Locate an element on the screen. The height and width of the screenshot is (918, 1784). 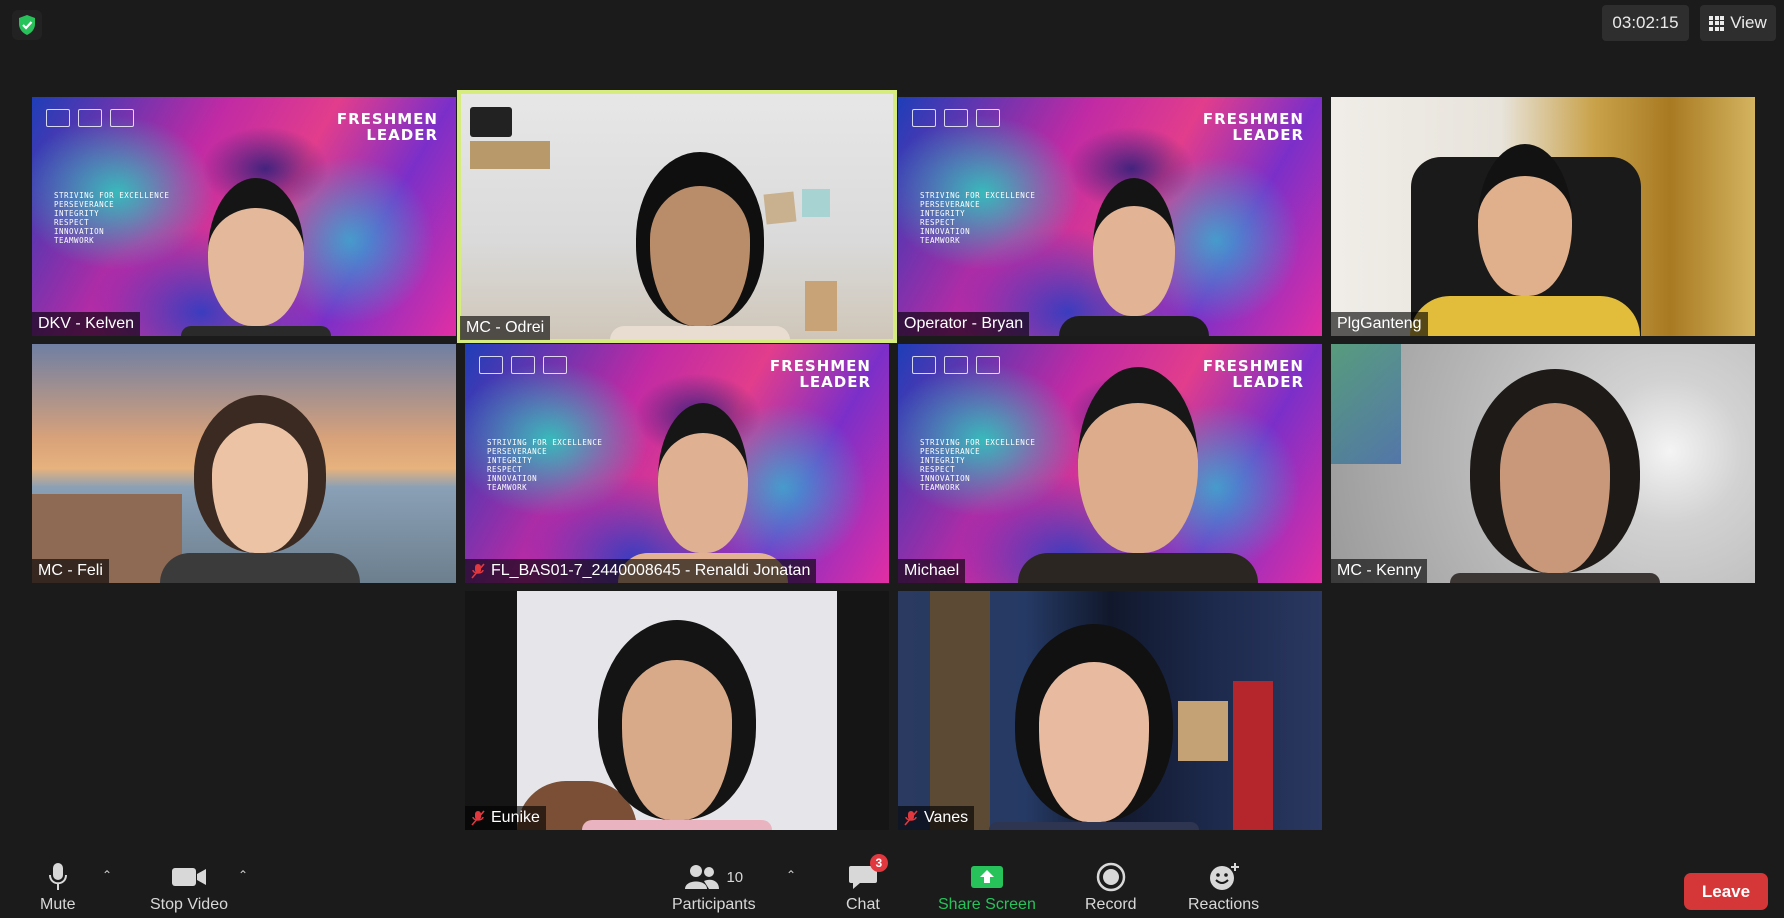
door-frame is located at coordinates (960, 710).